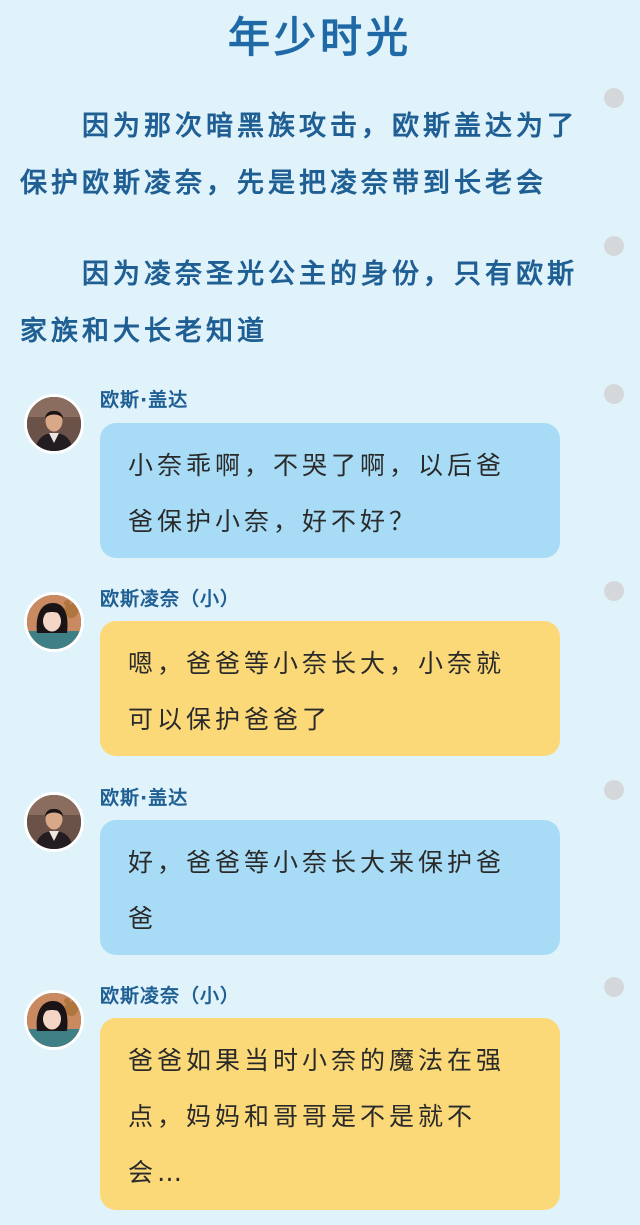 This screenshot has width=640, height=1225. Describe the element at coordinates (319, 37) in the screenshot. I see `page-title: 年少时光` at that location.